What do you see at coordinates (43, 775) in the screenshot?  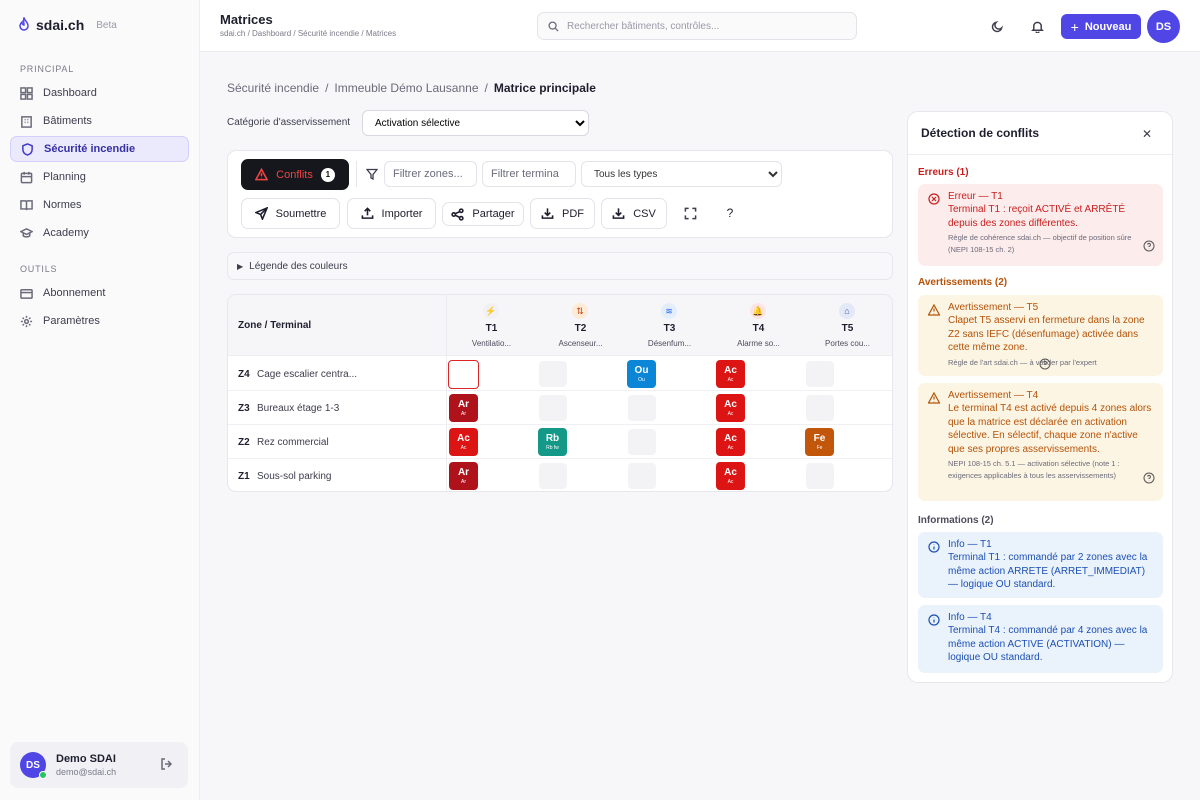 I see `online-status-dot` at bounding box center [43, 775].